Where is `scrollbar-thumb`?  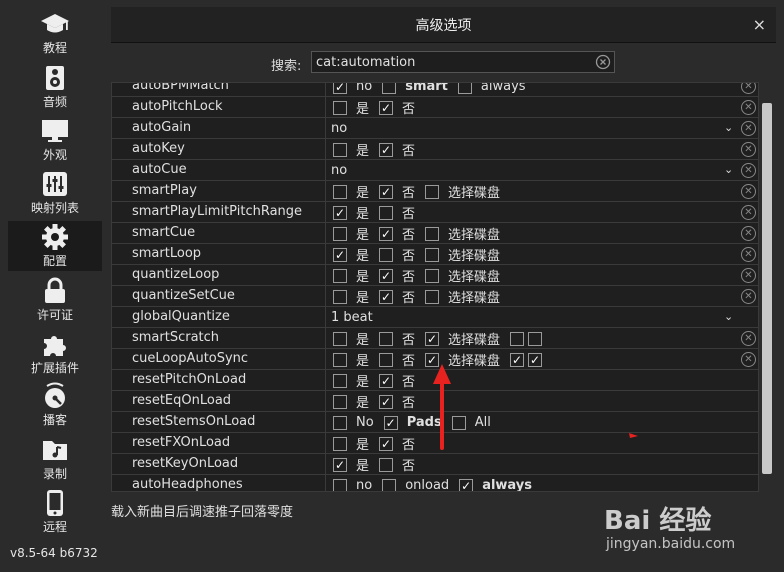 scrollbar-thumb is located at coordinates (767, 288).